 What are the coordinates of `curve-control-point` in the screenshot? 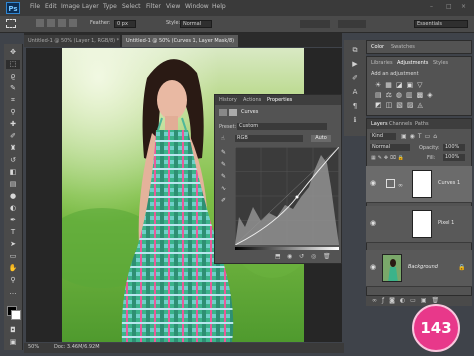 It's located at (297, 197).